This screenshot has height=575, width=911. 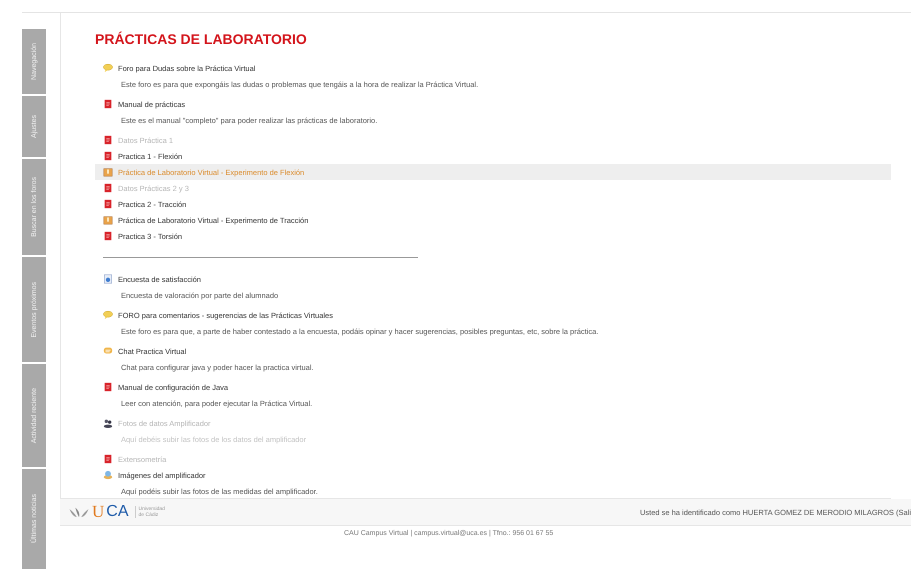 I want to click on logo-text: CA, so click(x=117, y=512).